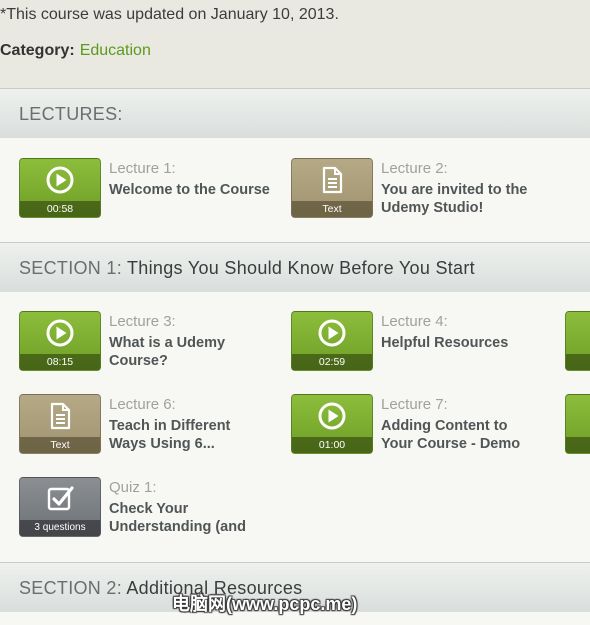 This screenshot has height=625, width=590. I want to click on lecture-thumbnail: 00:58, so click(60, 188).